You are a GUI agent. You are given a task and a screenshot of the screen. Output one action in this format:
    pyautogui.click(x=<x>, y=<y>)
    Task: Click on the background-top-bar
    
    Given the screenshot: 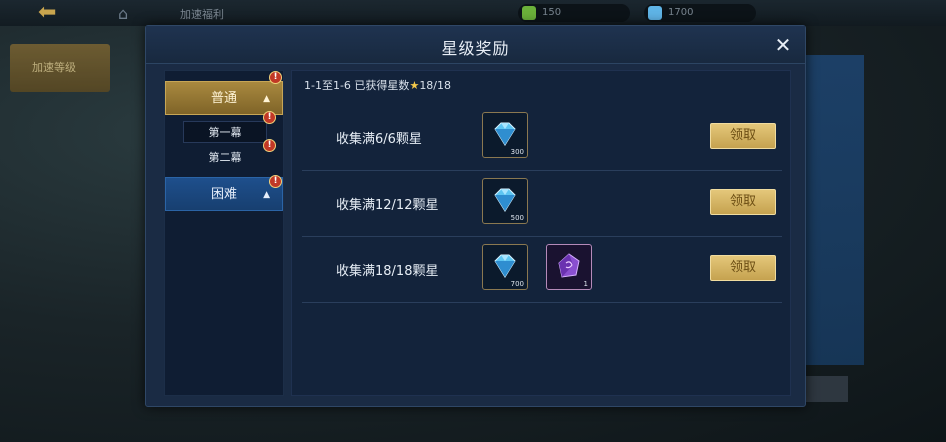 What is the action you would take?
    pyautogui.click(x=473, y=13)
    